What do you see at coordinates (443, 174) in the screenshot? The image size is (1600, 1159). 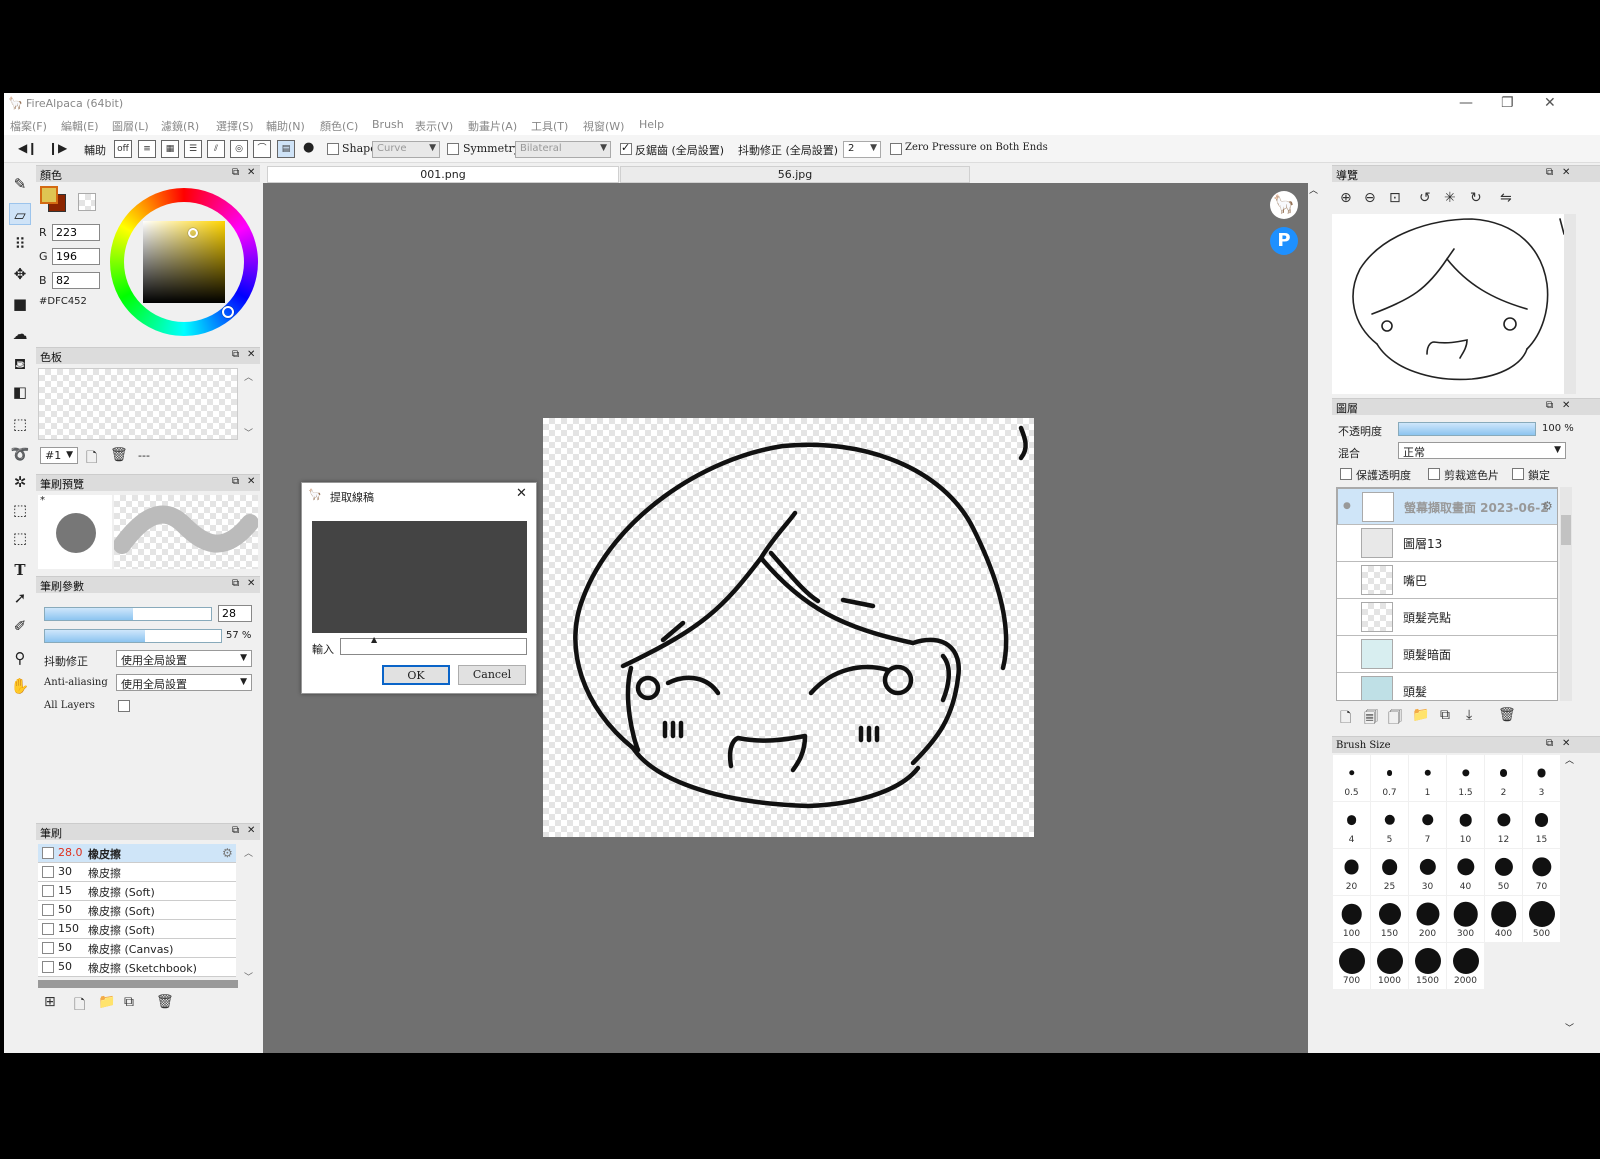 I see `tab-001: 001.png` at bounding box center [443, 174].